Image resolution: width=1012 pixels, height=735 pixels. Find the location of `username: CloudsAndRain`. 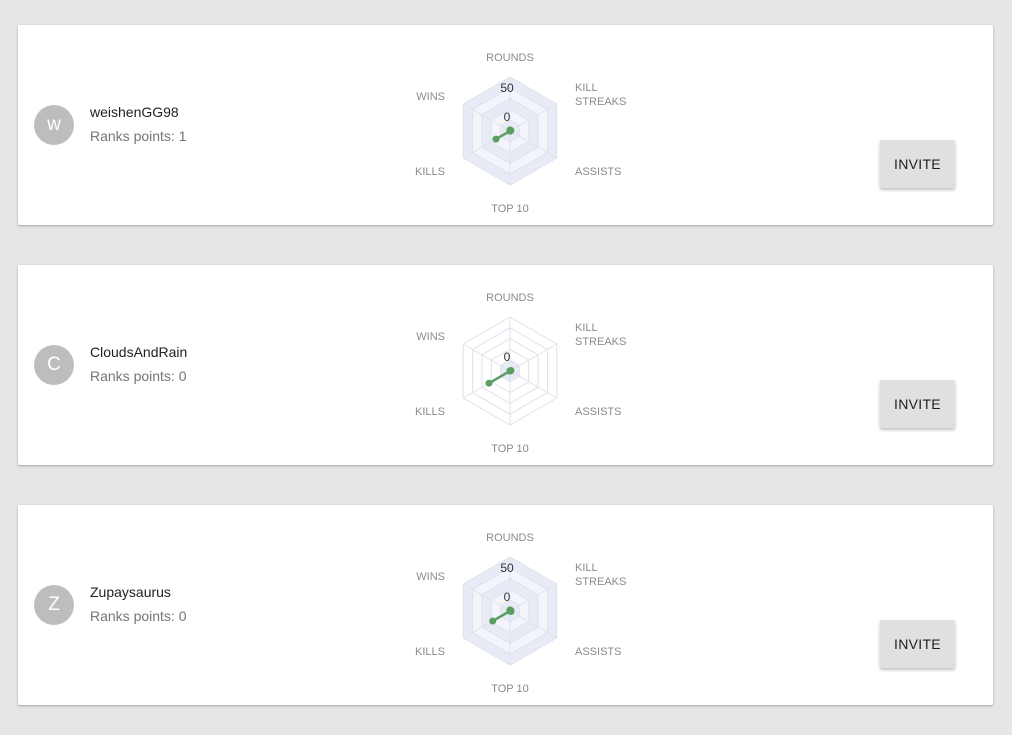

username: CloudsAndRain is located at coordinates (139, 352).